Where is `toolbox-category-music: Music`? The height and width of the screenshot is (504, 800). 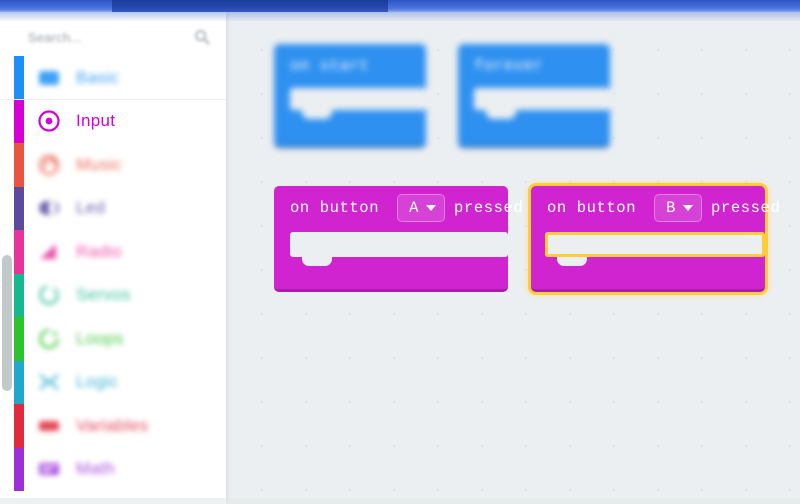
toolbox-category-music: Music is located at coordinates (113, 165).